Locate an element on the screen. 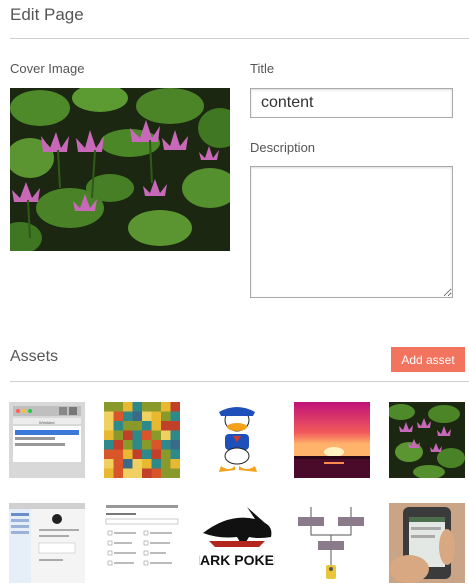  asset-thumbnail-shark-poker: HARK POKER is located at coordinates (237, 543).